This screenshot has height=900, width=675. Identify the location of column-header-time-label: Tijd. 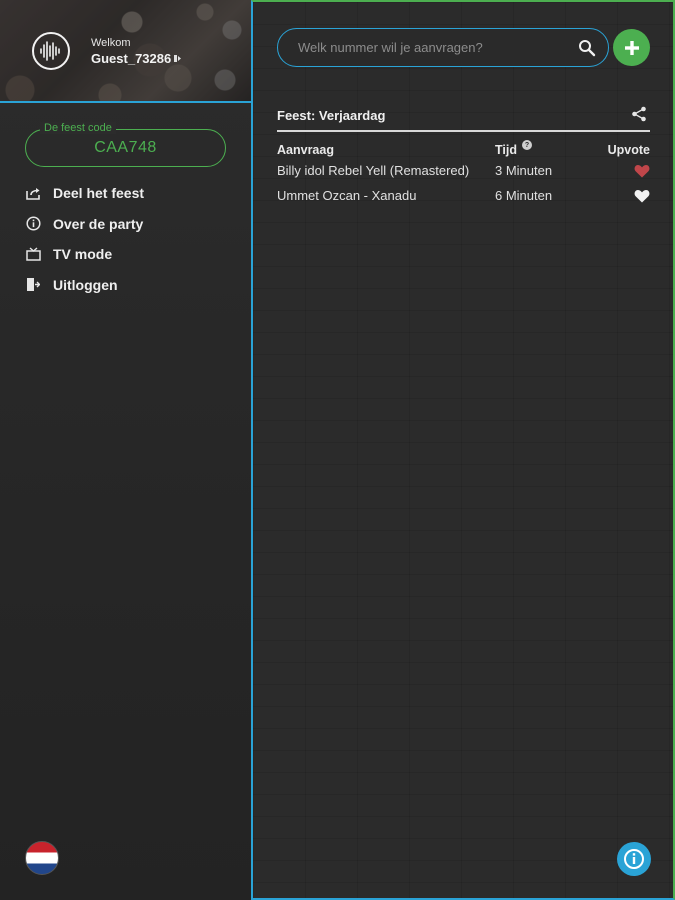
(506, 150).